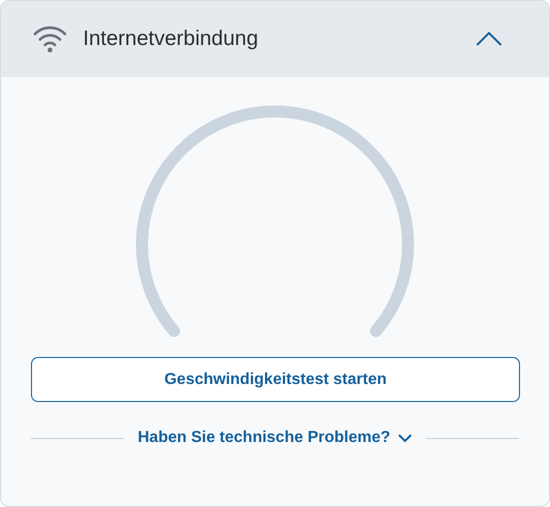 The width and height of the screenshot is (550, 507). I want to click on panel-header: Internetverbindung, so click(275, 39).